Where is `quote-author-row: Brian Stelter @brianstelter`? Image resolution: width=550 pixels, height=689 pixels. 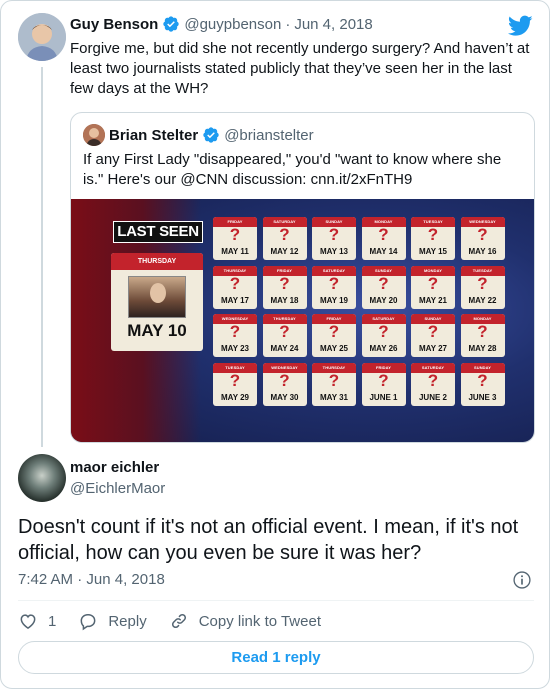 quote-author-row: Brian Stelter @brianstelter is located at coordinates (211, 135).